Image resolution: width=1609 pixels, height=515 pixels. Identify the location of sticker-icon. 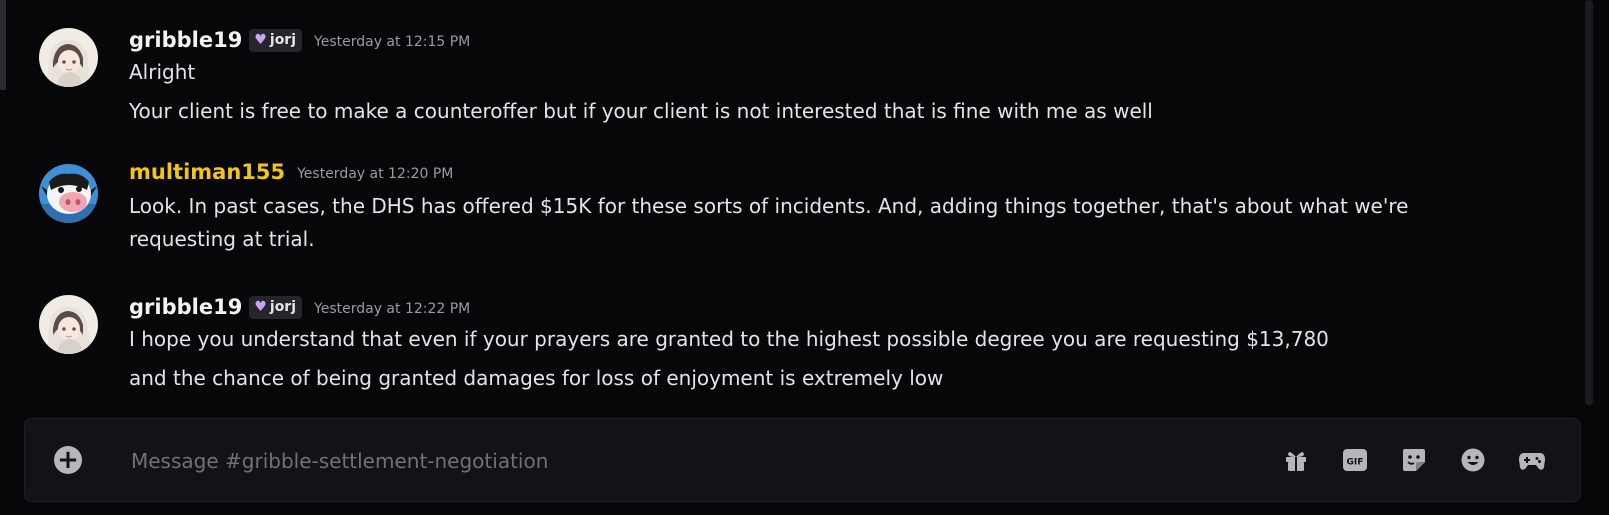
(1414, 460).